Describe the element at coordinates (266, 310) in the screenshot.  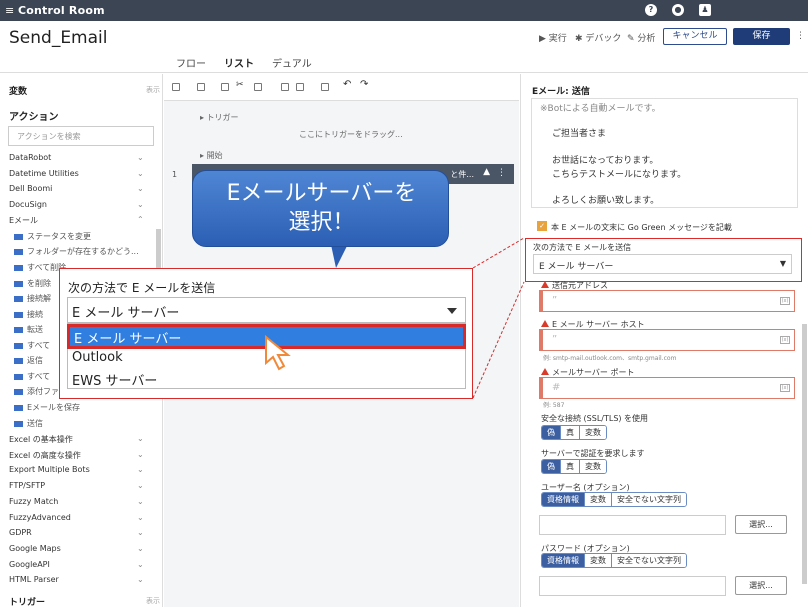
I see `zoom-send-method-select: E メール サーバー` at that location.